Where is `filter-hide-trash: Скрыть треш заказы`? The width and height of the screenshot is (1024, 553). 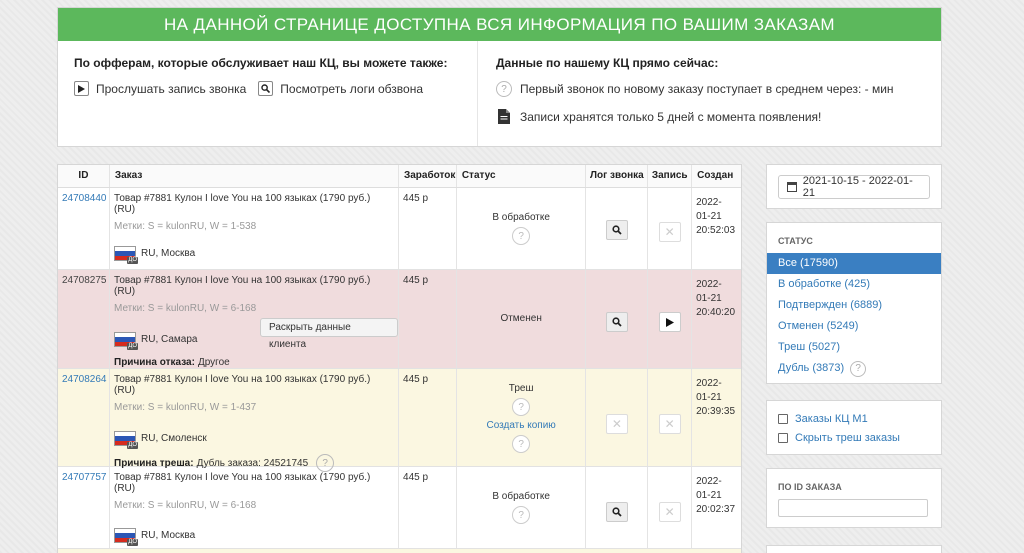
filter-hide-trash: Скрыть треш заказы is located at coordinates (854, 437).